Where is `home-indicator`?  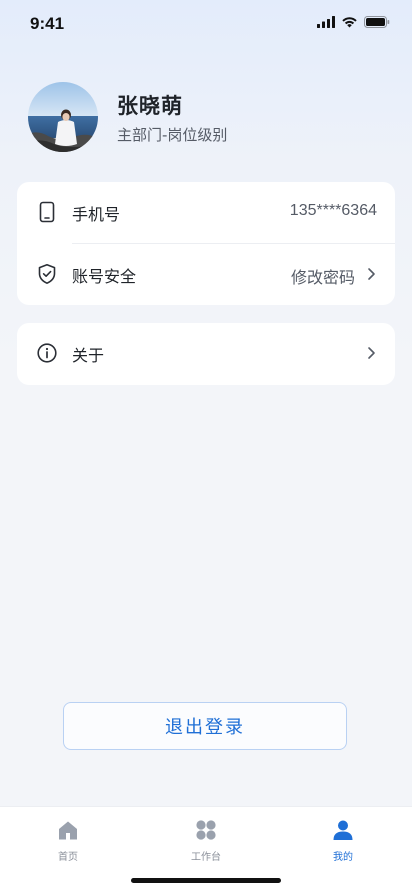 home-indicator is located at coordinates (206, 880).